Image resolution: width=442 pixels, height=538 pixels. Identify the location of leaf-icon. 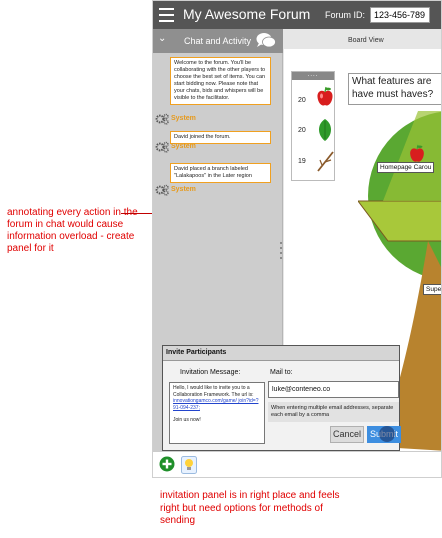
(325, 130).